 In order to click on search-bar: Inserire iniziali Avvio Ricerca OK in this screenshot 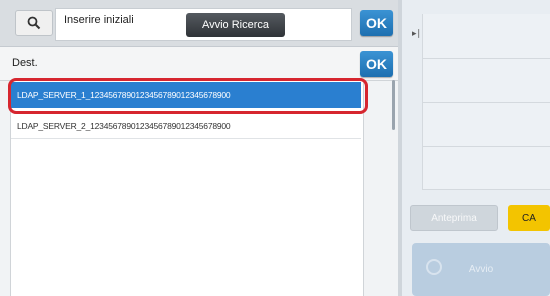, I will do `click(201, 23)`.